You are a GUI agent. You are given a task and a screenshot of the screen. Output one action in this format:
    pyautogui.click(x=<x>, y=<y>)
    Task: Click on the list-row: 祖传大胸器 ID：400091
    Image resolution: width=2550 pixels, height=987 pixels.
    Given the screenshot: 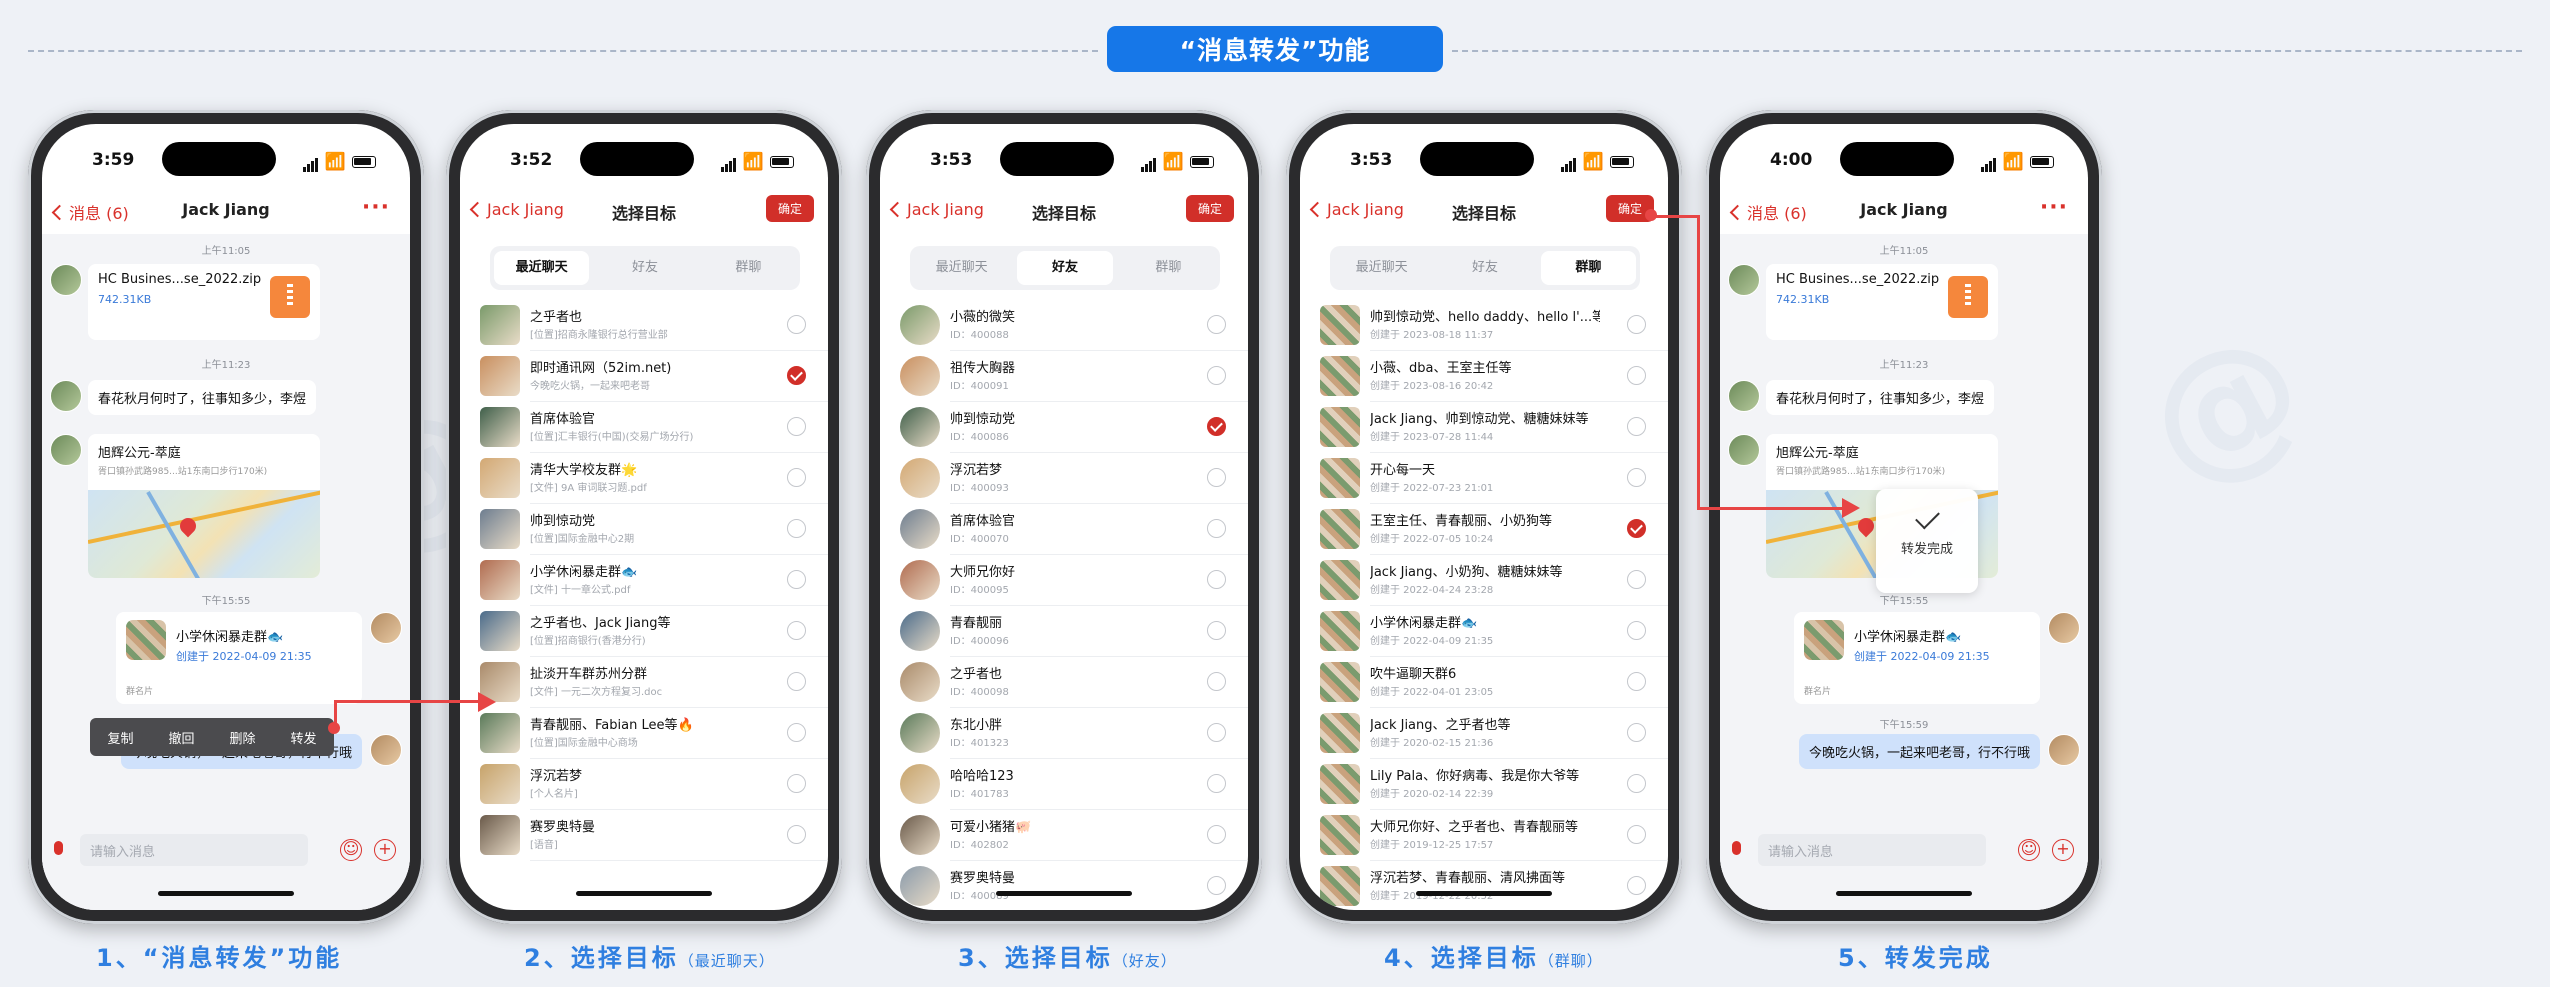 What is the action you would take?
    pyautogui.click(x=1064, y=376)
    